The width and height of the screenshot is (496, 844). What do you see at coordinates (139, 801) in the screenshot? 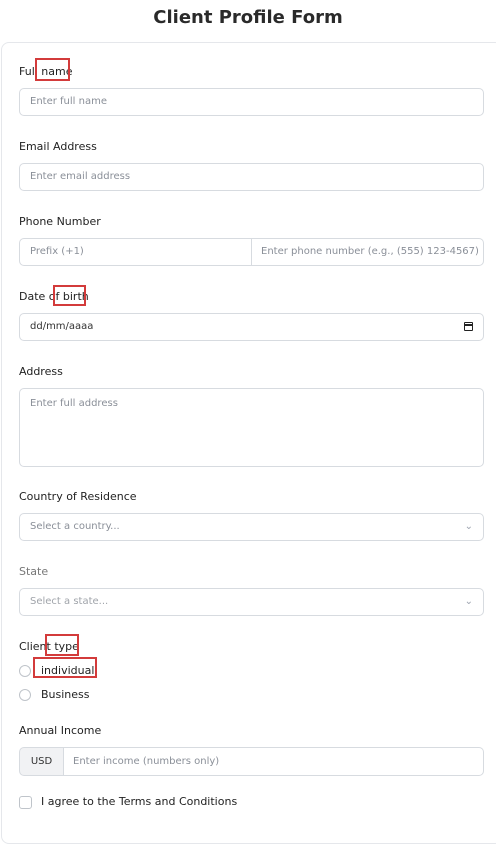
I see `terms-label: I agree to the Terms and Conditions` at bounding box center [139, 801].